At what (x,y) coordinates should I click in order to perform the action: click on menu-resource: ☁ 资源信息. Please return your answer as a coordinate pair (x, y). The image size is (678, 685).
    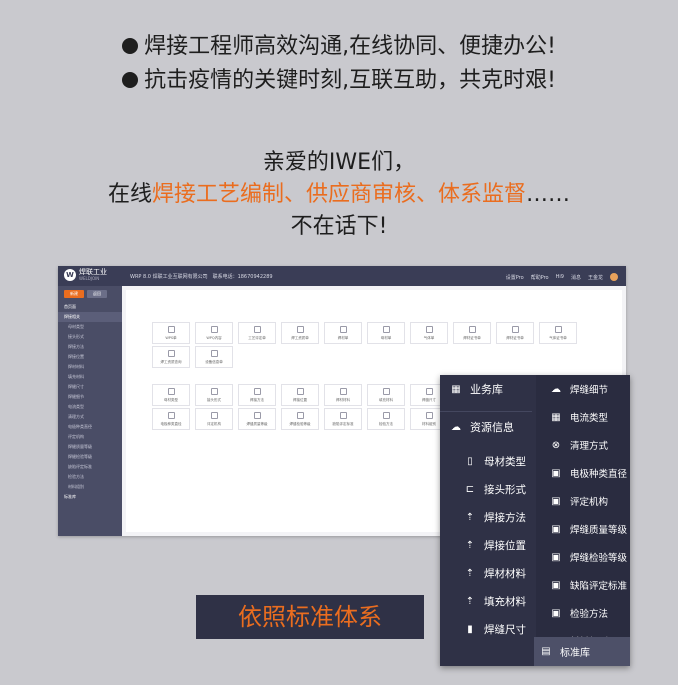
    Looking at the image, I should click on (486, 427).